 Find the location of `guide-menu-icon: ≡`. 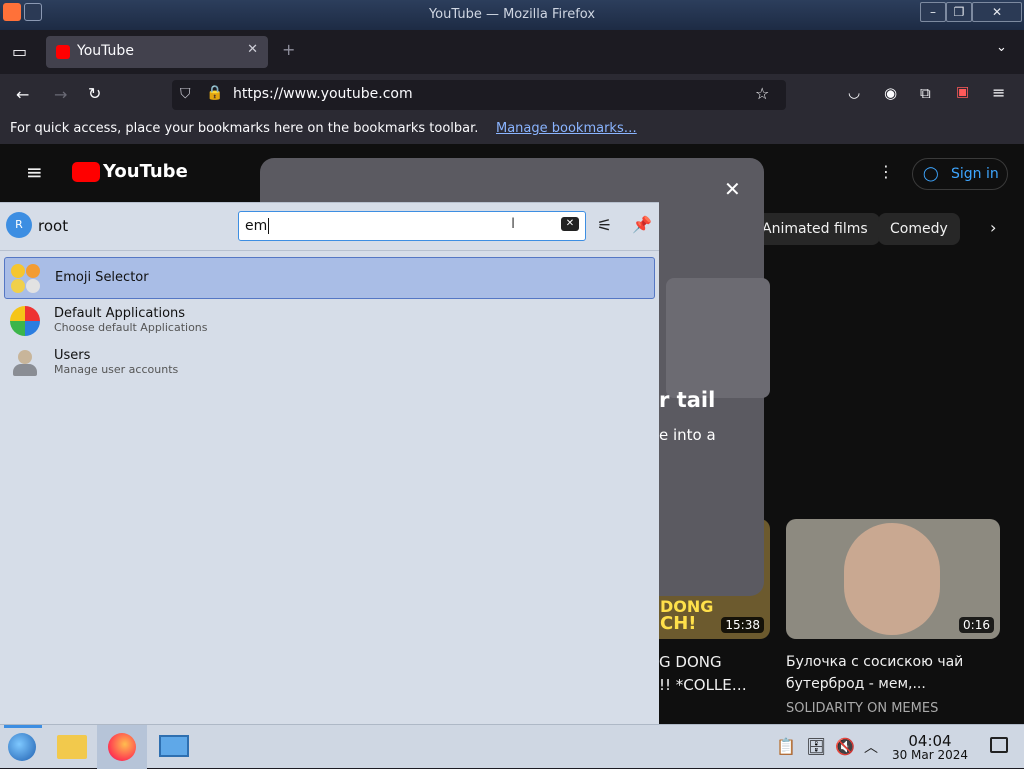

guide-menu-icon: ≡ is located at coordinates (34, 172).